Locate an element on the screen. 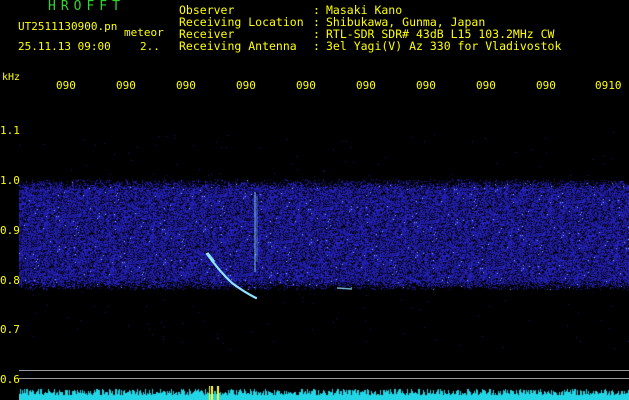 Image resolution: width=629 pixels, height=400 pixels. faint-echo is located at coordinates (344, 288).